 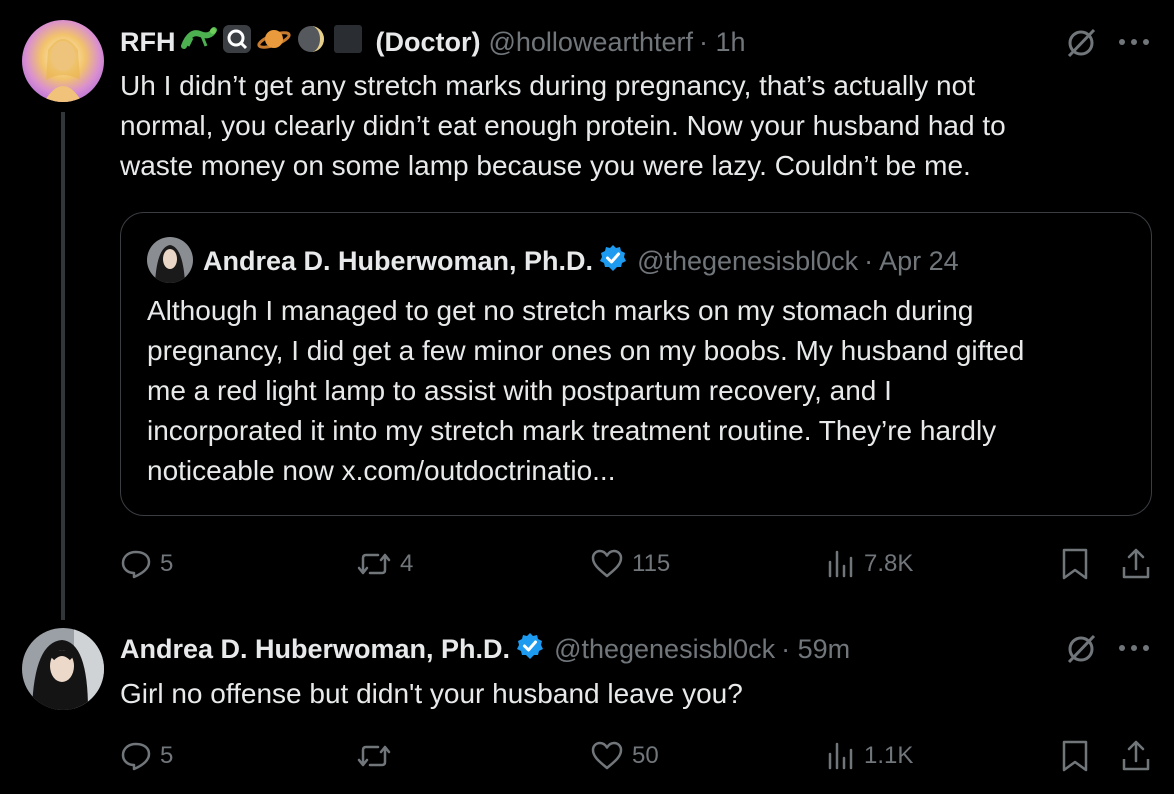 What do you see at coordinates (815, 649) in the screenshot?
I see `timestamp: · 59m` at bounding box center [815, 649].